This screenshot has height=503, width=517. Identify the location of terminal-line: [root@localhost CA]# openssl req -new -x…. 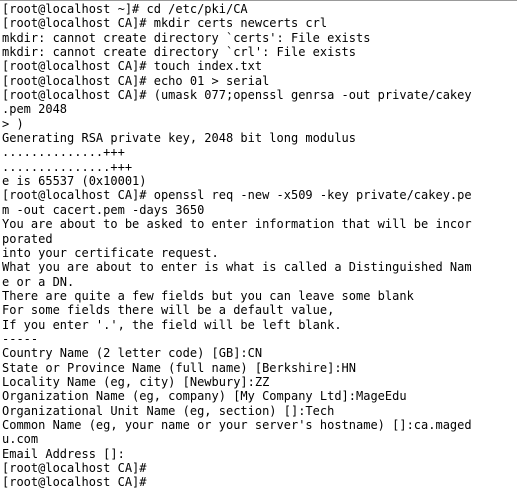
(237, 195).